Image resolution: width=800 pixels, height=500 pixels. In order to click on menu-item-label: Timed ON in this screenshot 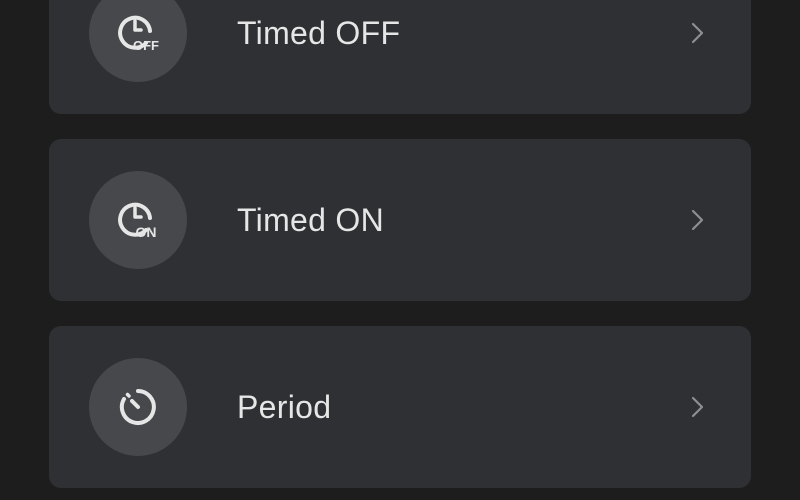, I will do `click(311, 220)`.